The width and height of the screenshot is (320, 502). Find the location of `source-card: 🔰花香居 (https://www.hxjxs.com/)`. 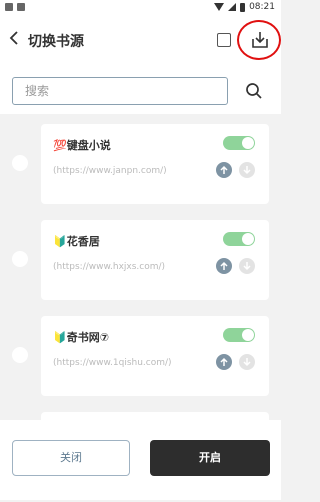

source-card: 🔰花香居 (https://www.hxjxs.com/) is located at coordinates (155, 260).